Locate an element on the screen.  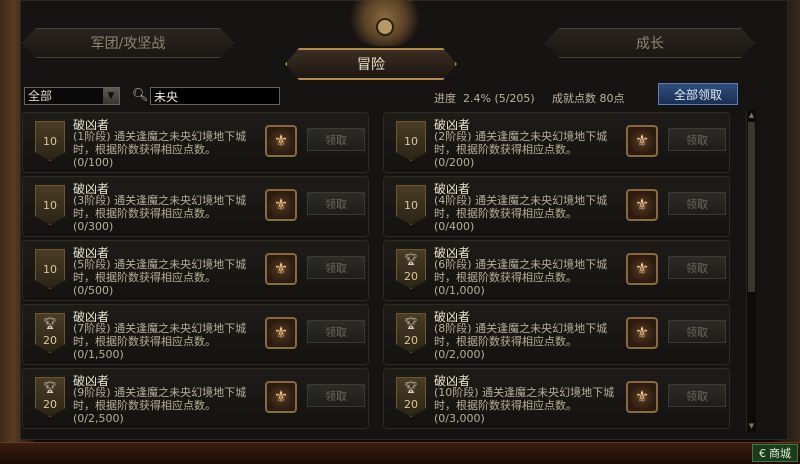
tab-growth: 成长 is located at coordinates (650, 43).